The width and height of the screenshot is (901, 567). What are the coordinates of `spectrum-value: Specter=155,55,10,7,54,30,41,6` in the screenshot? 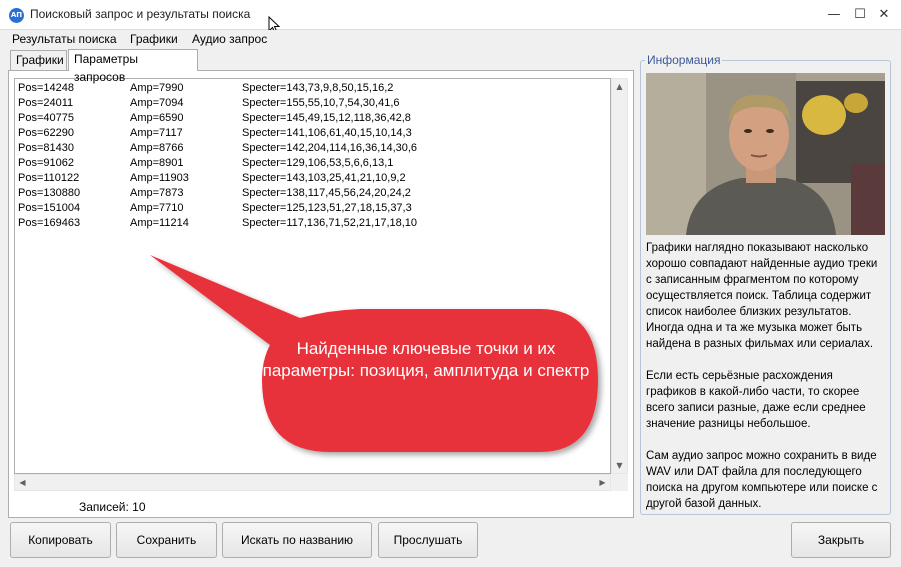 It's located at (321, 103).